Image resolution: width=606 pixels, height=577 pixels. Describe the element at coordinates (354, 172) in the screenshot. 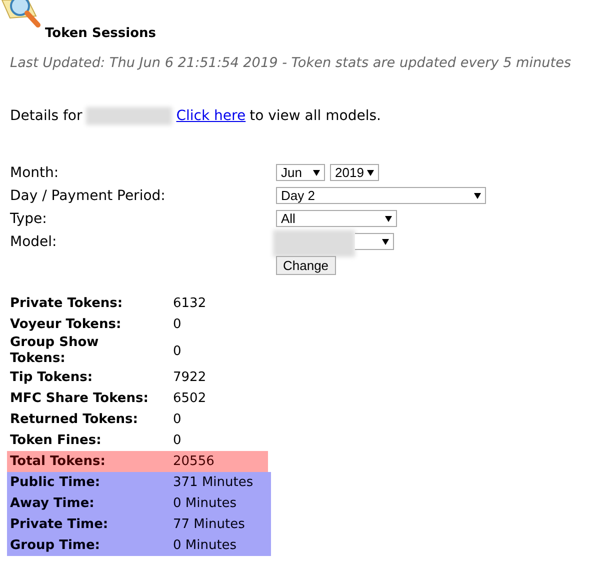

I see `dropdown: 2019` at that location.